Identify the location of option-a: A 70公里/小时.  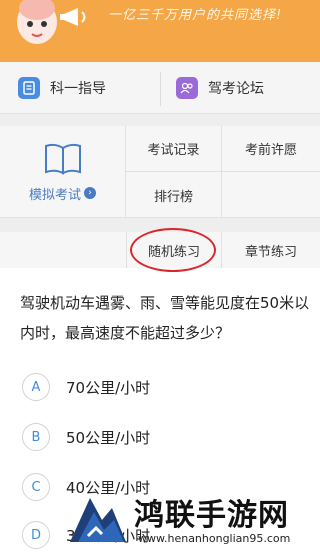
(86, 387).